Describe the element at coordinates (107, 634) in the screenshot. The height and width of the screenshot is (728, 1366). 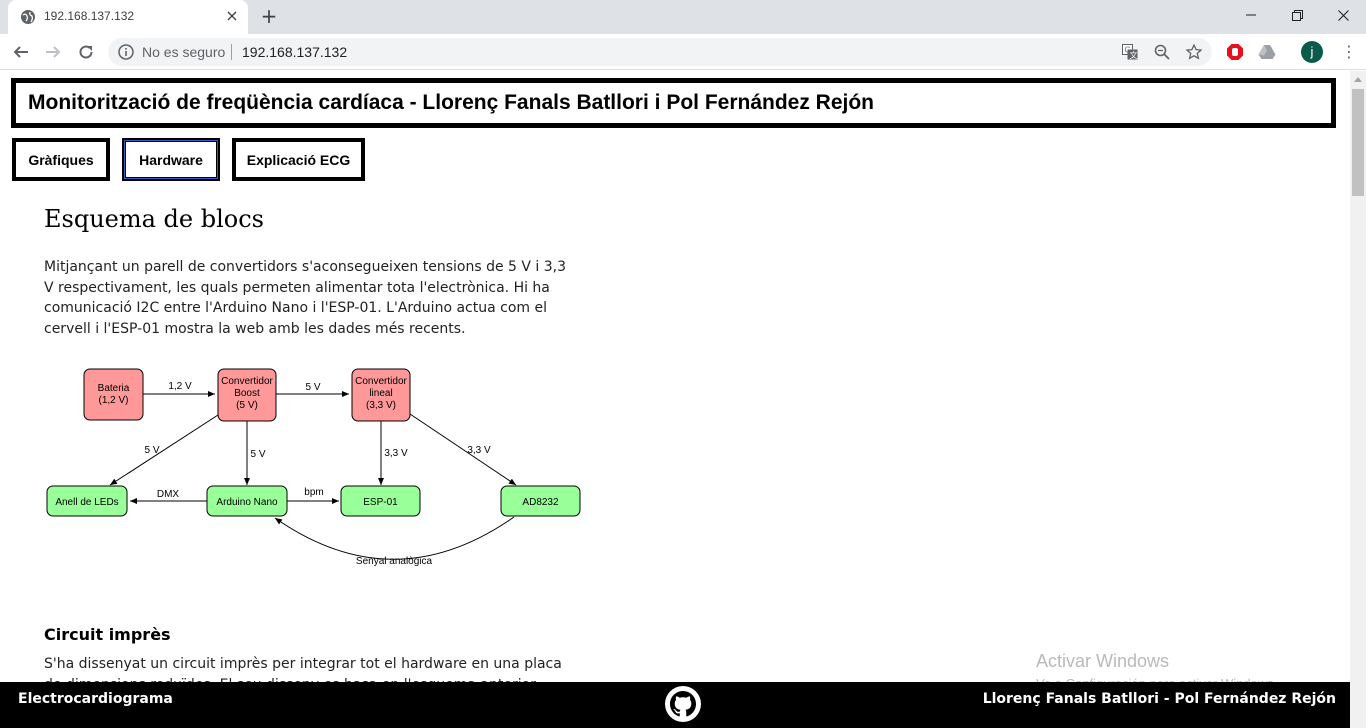
I see `subsection-heading: Circuit imprès` at that location.